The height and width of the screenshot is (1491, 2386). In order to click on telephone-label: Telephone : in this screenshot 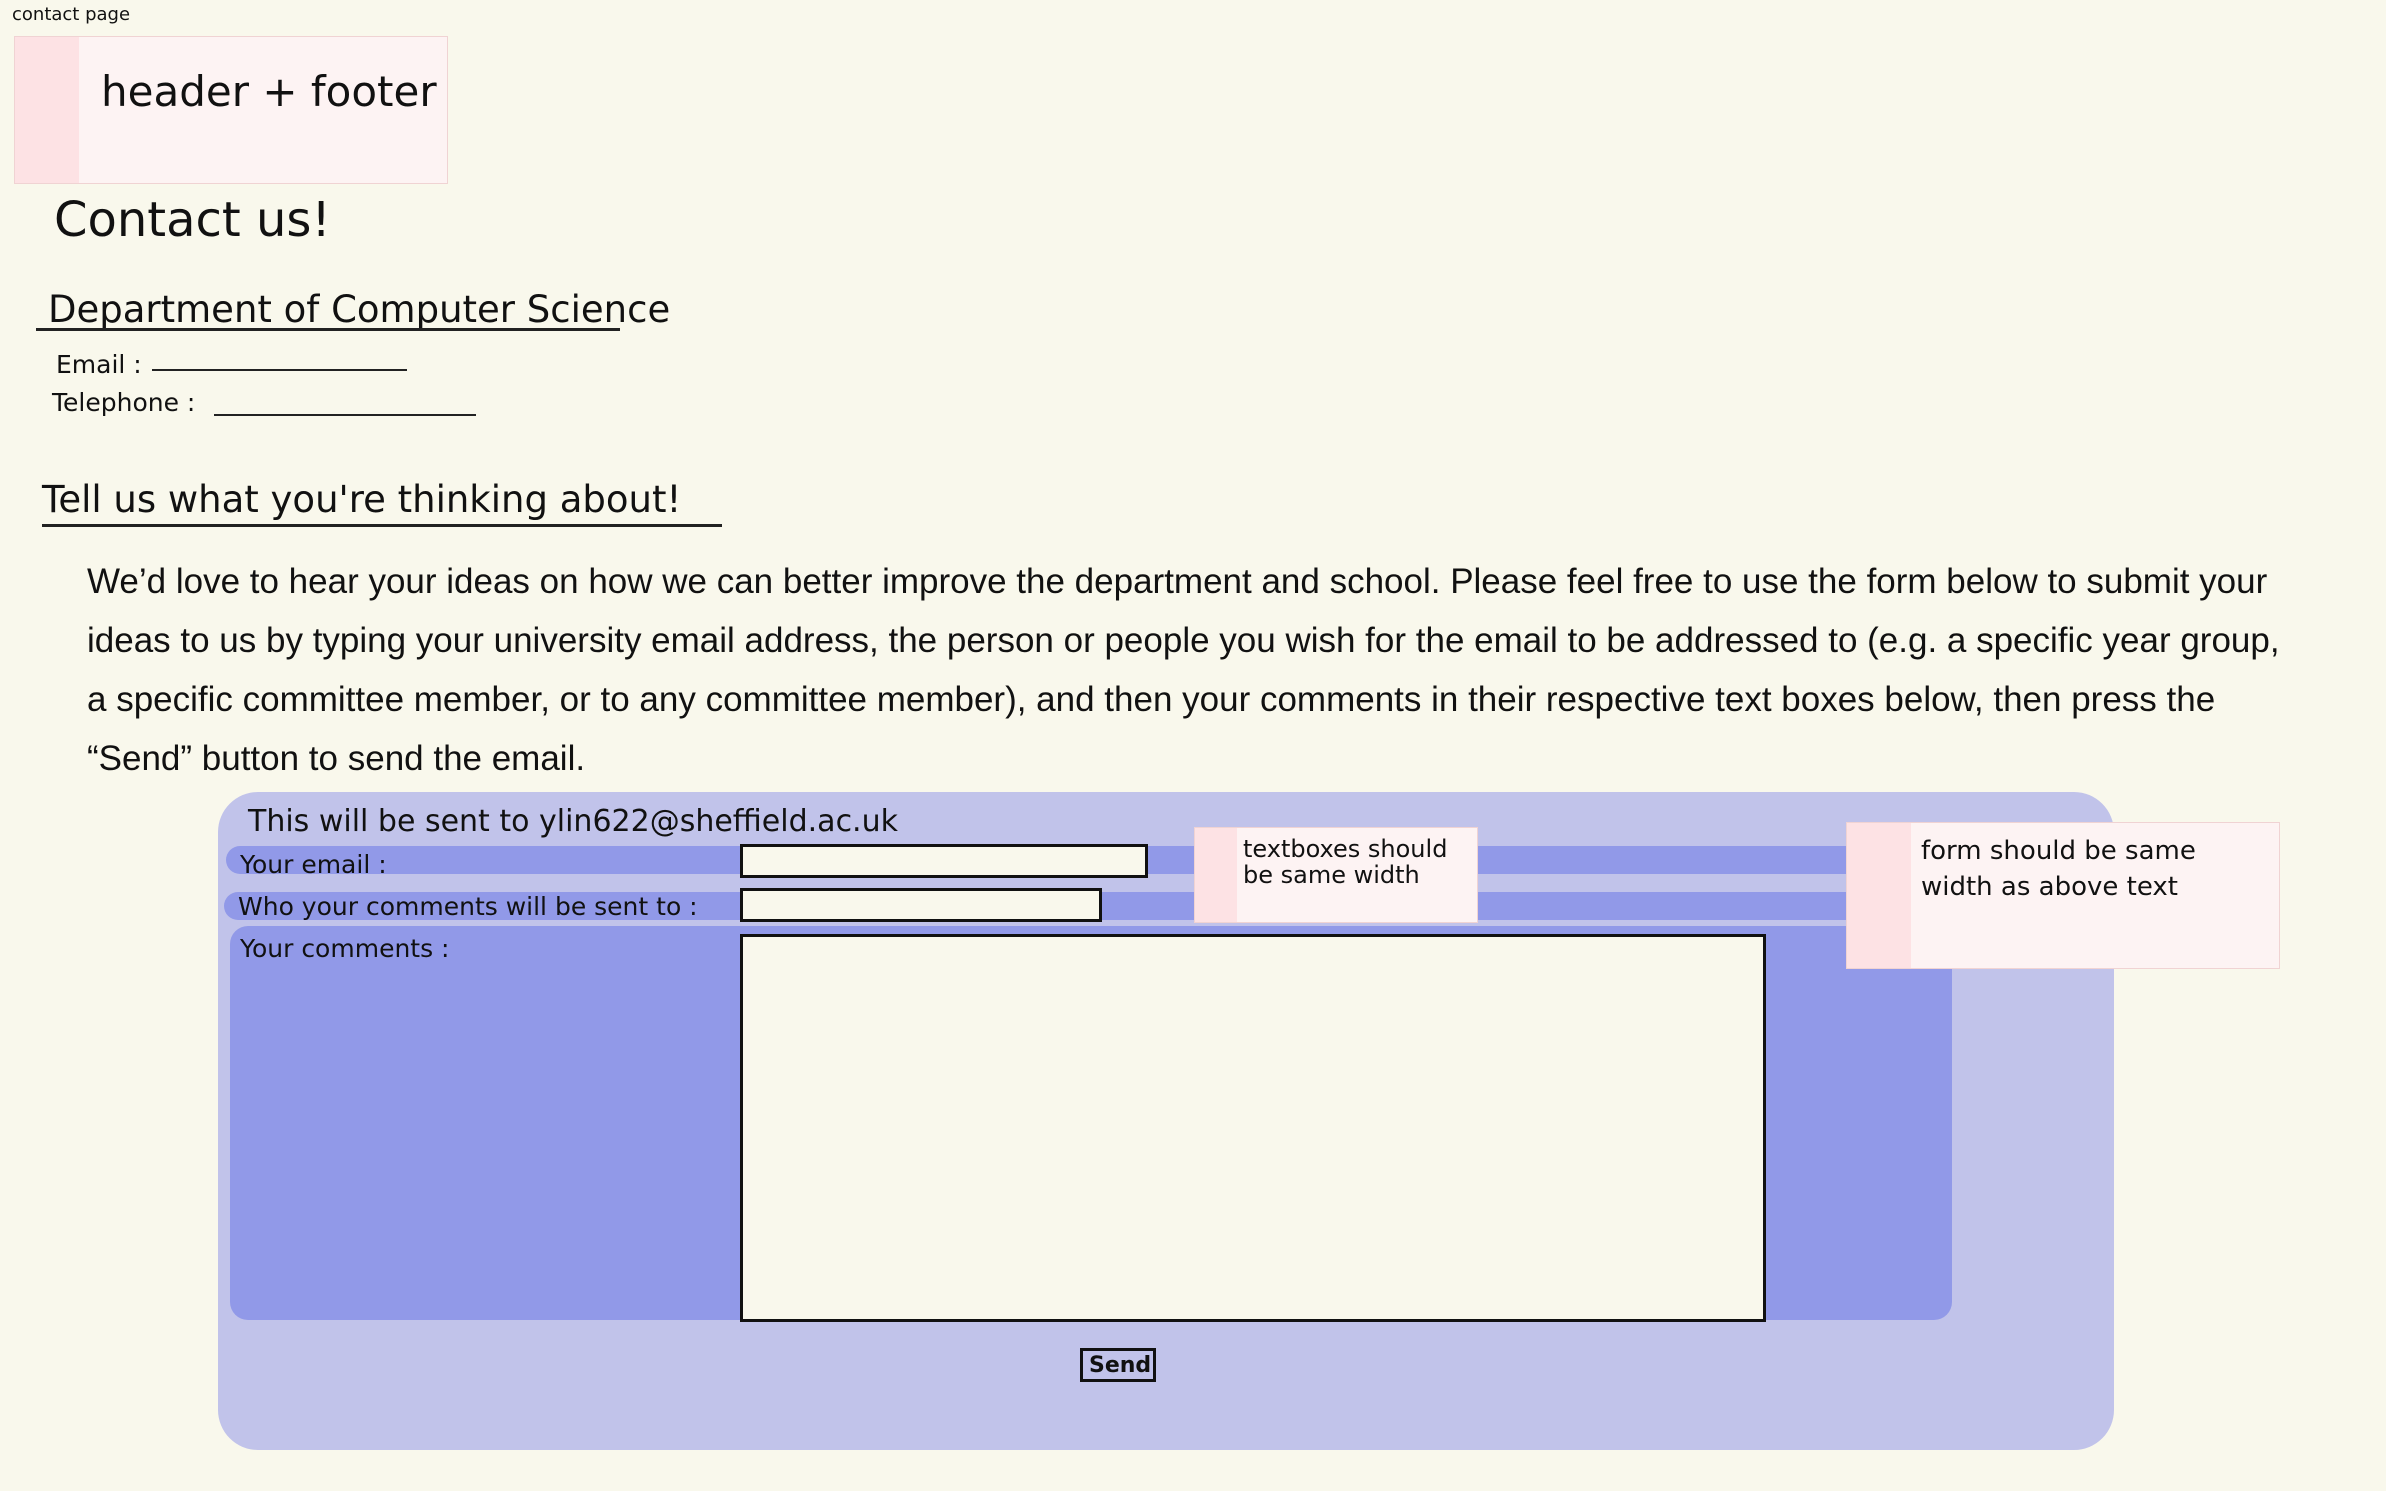, I will do `click(124, 402)`.